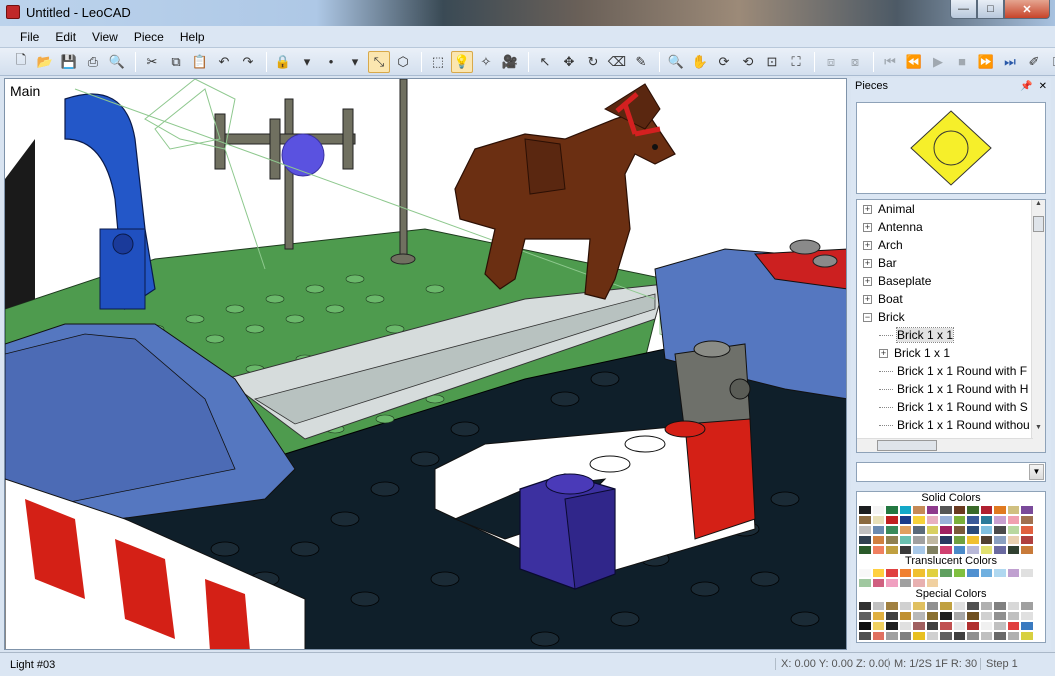  Describe the element at coordinates (963, 9) in the screenshot. I see `minimize-button: —` at that location.